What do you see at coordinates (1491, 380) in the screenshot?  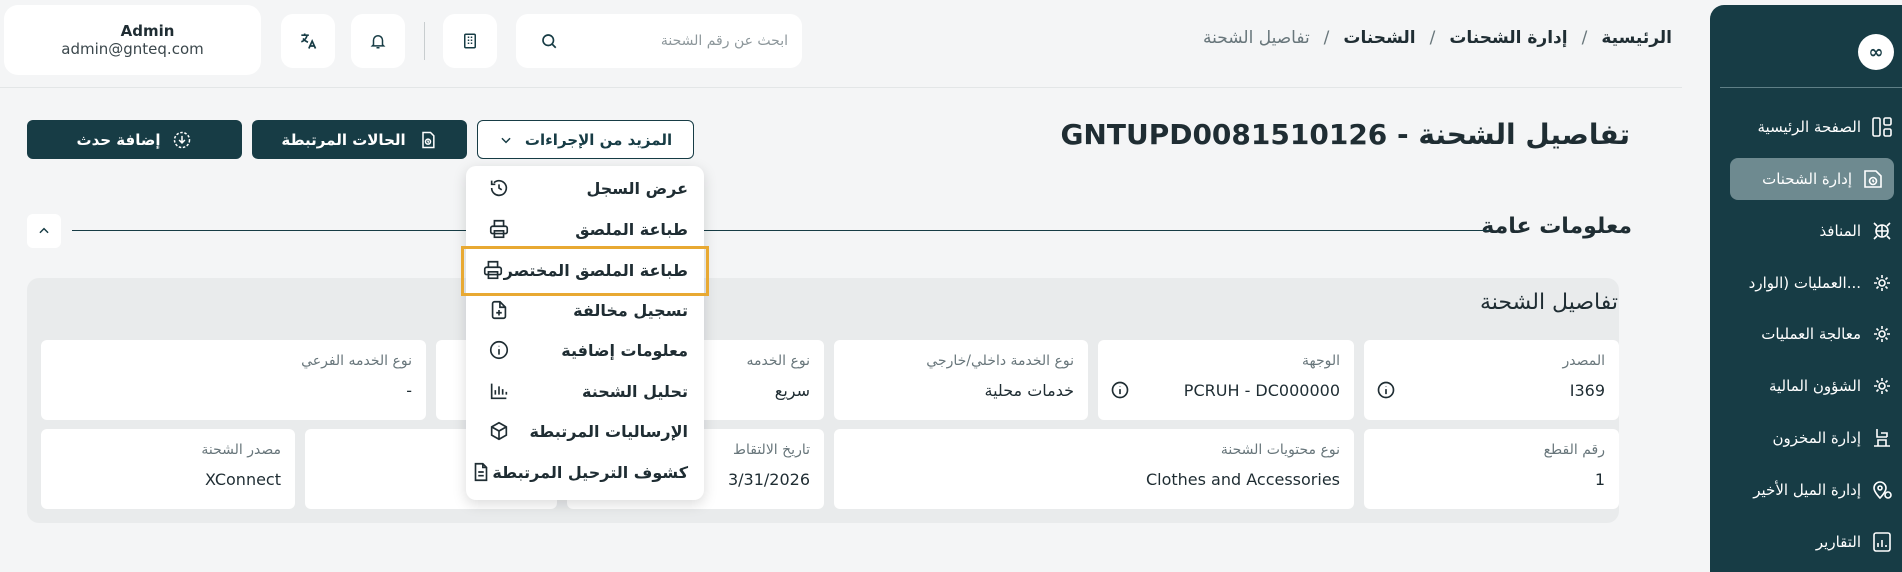 I see `source-card: المصدر I369` at bounding box center [1491, 380].